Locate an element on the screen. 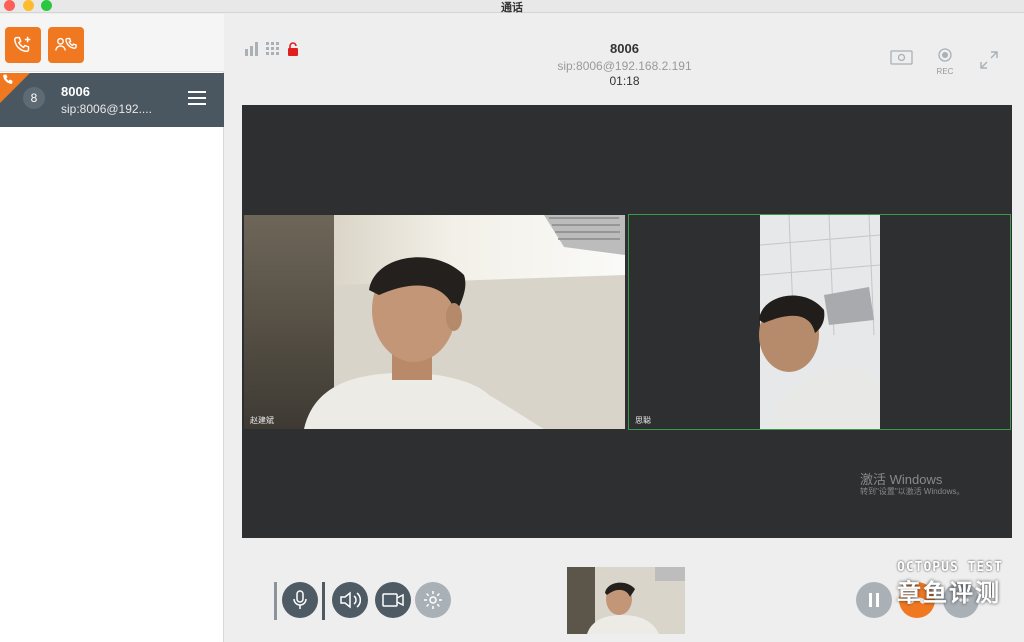 This screenshot has width=1024, height=642. add-call-button is located at coordinates (23, 45).